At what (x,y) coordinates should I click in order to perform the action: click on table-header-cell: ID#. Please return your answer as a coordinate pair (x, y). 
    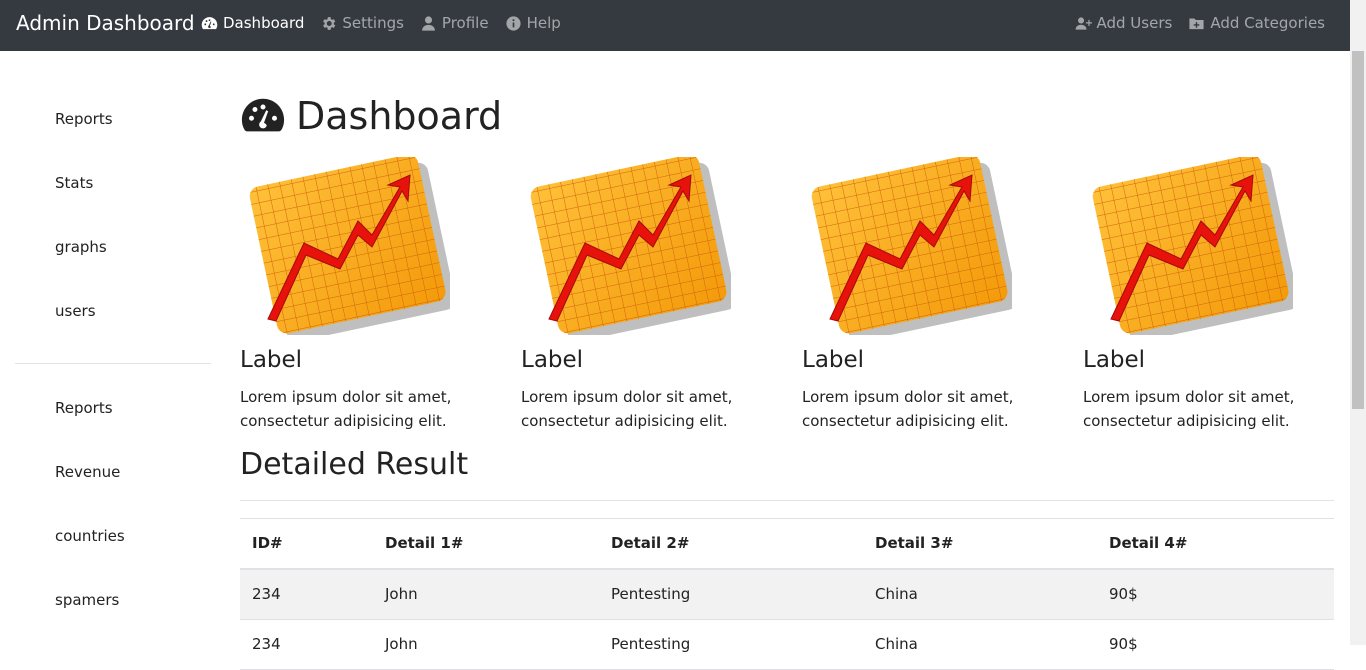
    Looking at the image, I should click on (267, 543).